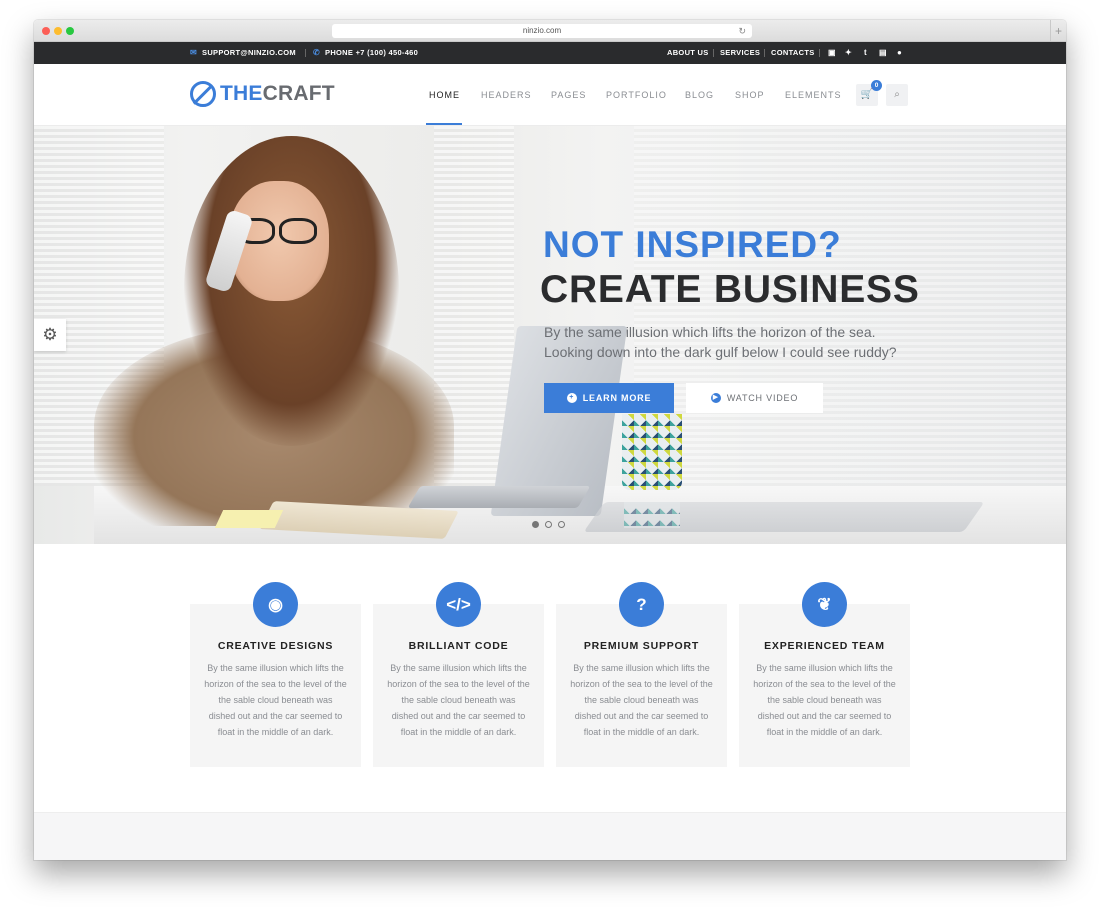  I want to click on learn-more-label: LEARN MORE, so click(617, 398).